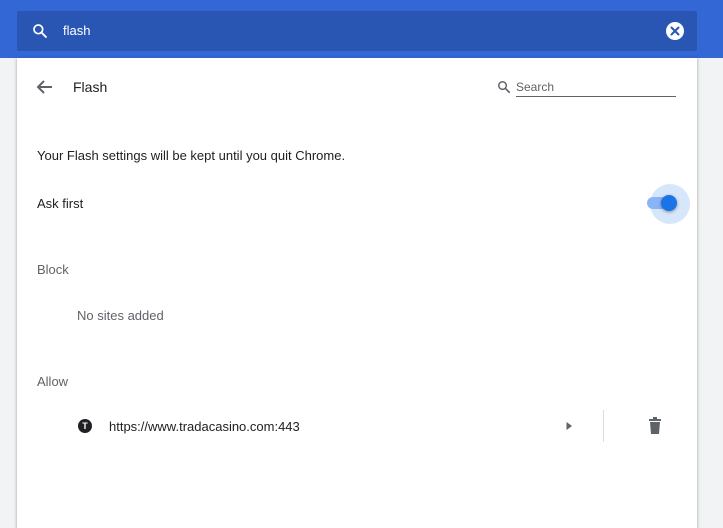  What do you see at coordinates (45, 87) in the screenshot?
I see `arrow-back-icon` at bounding box center [45, 87].